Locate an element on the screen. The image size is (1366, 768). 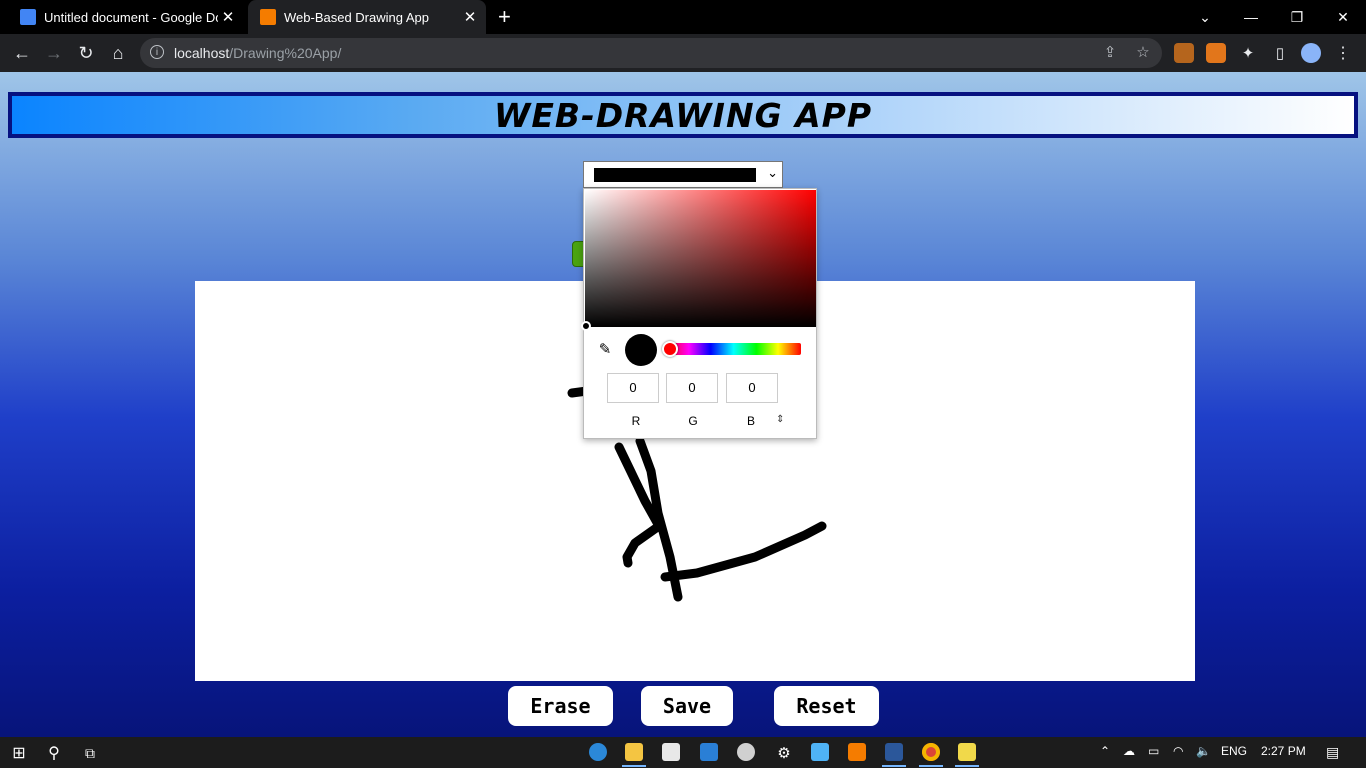
settings-gear-icon: ⚙ is located at coordinates (784, 753).